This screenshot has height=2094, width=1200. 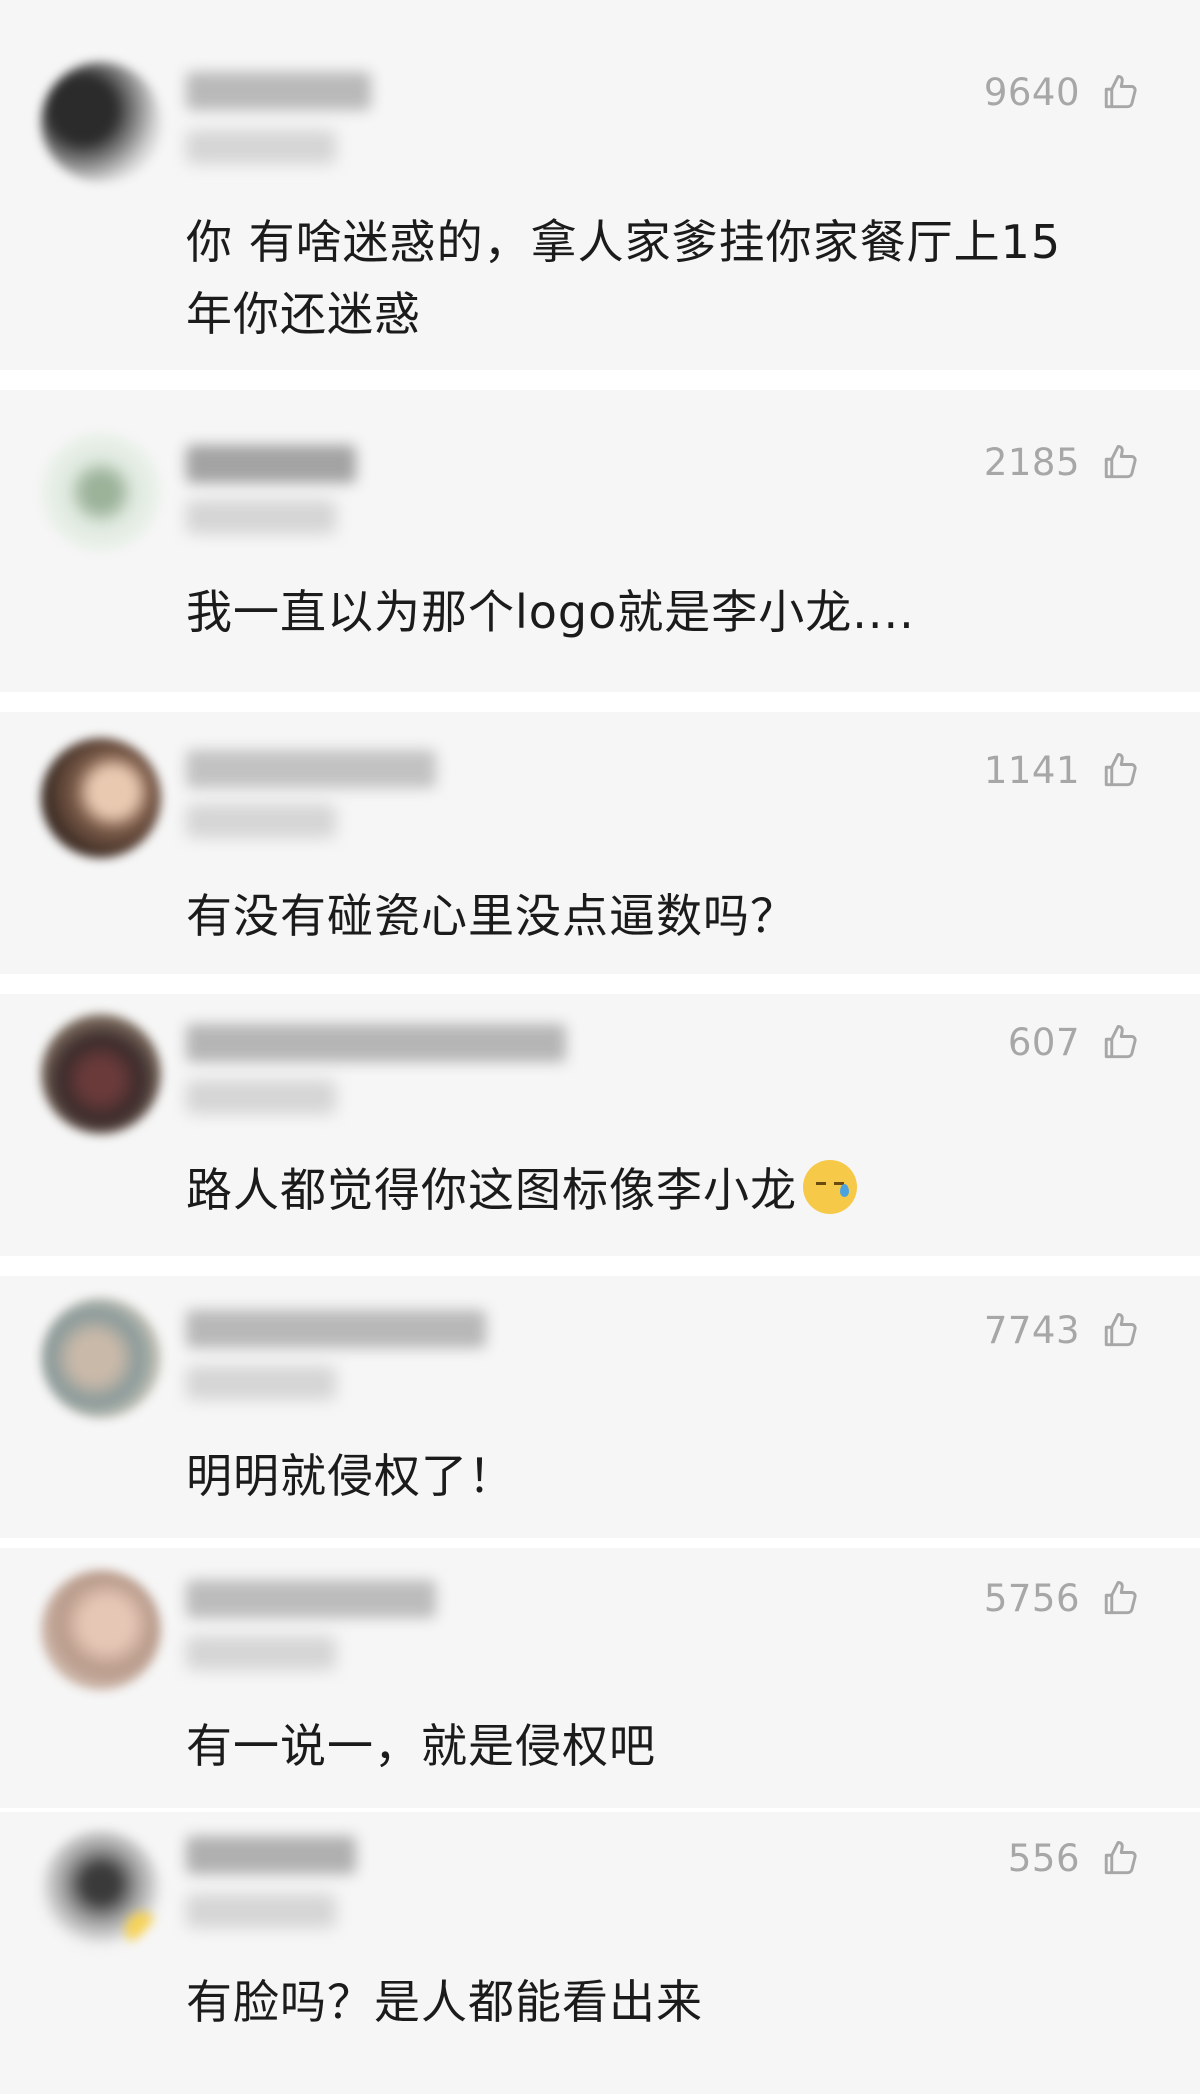 What do you see at coordinates (350, 1476) in the screenshot?
I see `comment-text: 明明就侵权了！` at bounding box center [350, 1476].